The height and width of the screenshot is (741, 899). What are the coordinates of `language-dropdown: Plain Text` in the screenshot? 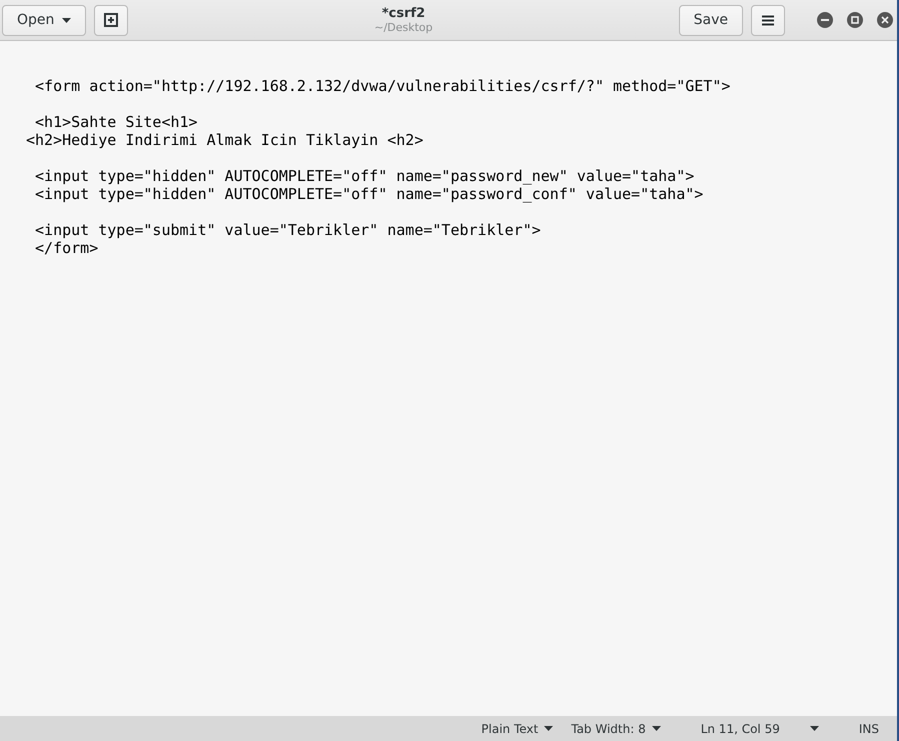 It's located at (517, 729).